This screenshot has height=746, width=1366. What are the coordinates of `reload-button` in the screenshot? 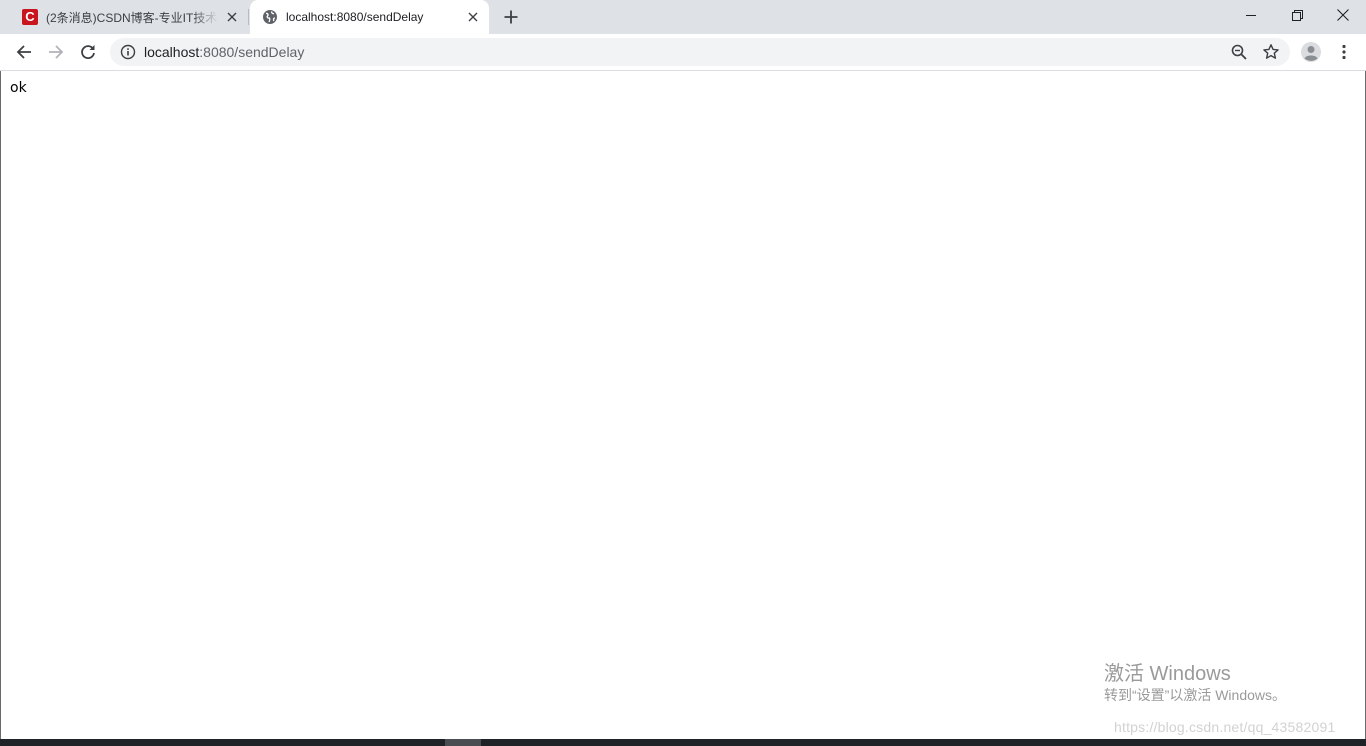 It's located at (88, 52).